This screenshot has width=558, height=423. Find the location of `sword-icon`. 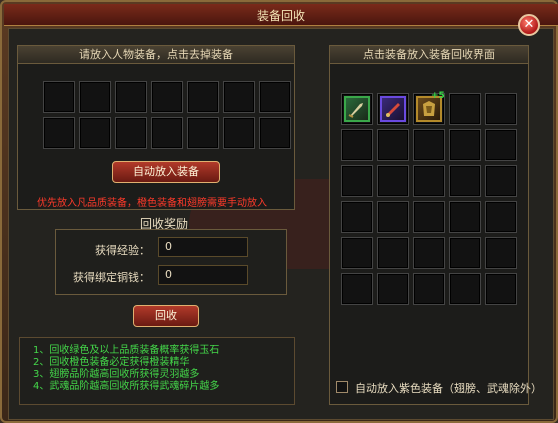

sword-icon is located at coordinates (357, 109).